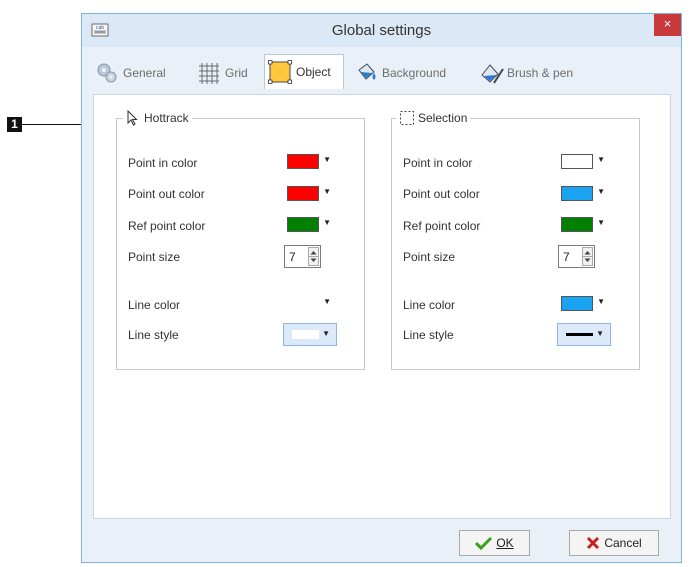 Image resolution: width=692 pixels, height=567 pixels. What do you see at coordinates (484, 543) in the screenshot?
I see `checkmark-icon` at bounding box center [484, 543].